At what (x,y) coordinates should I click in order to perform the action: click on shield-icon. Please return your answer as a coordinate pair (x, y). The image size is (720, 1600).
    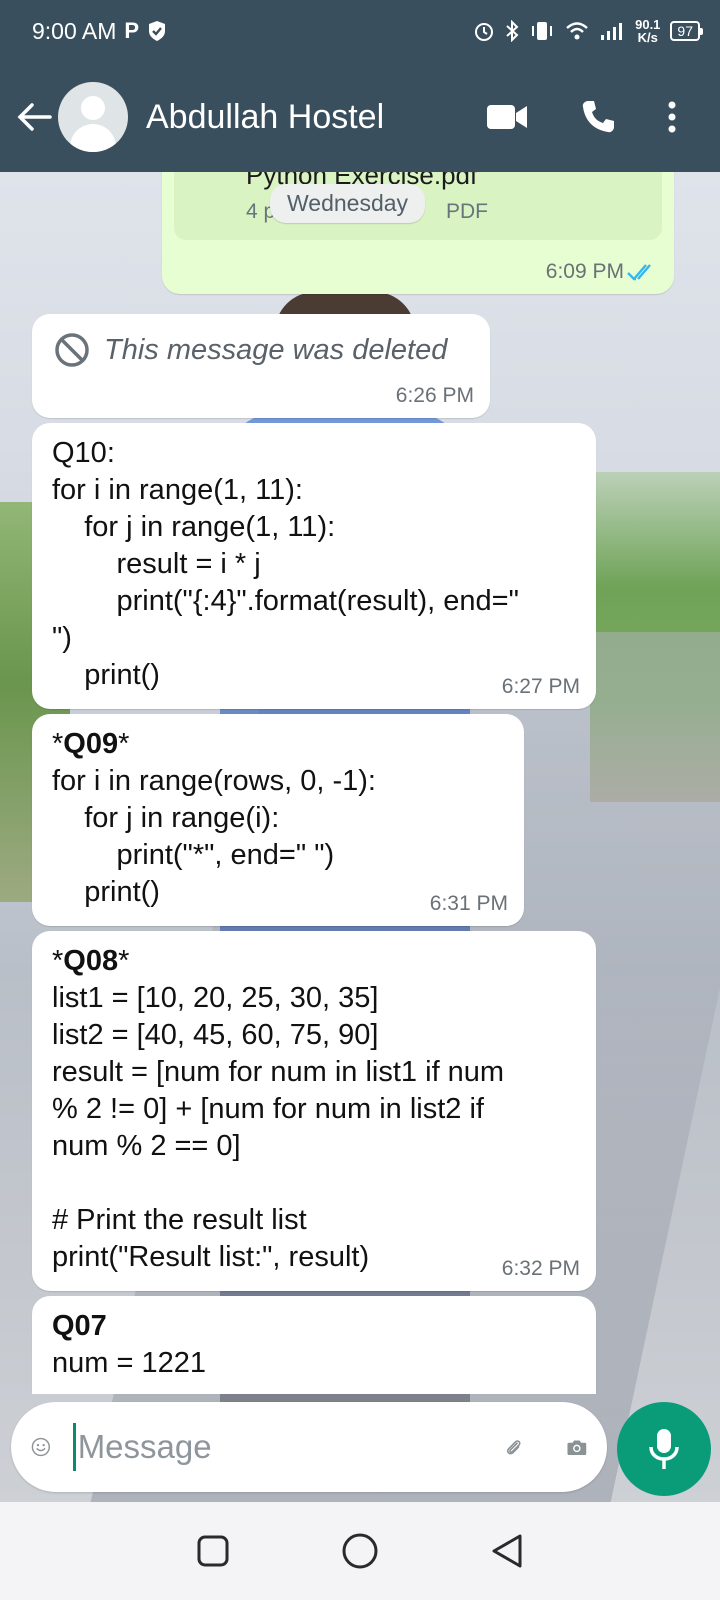
    Looking at the image, I should click on (157, 31).